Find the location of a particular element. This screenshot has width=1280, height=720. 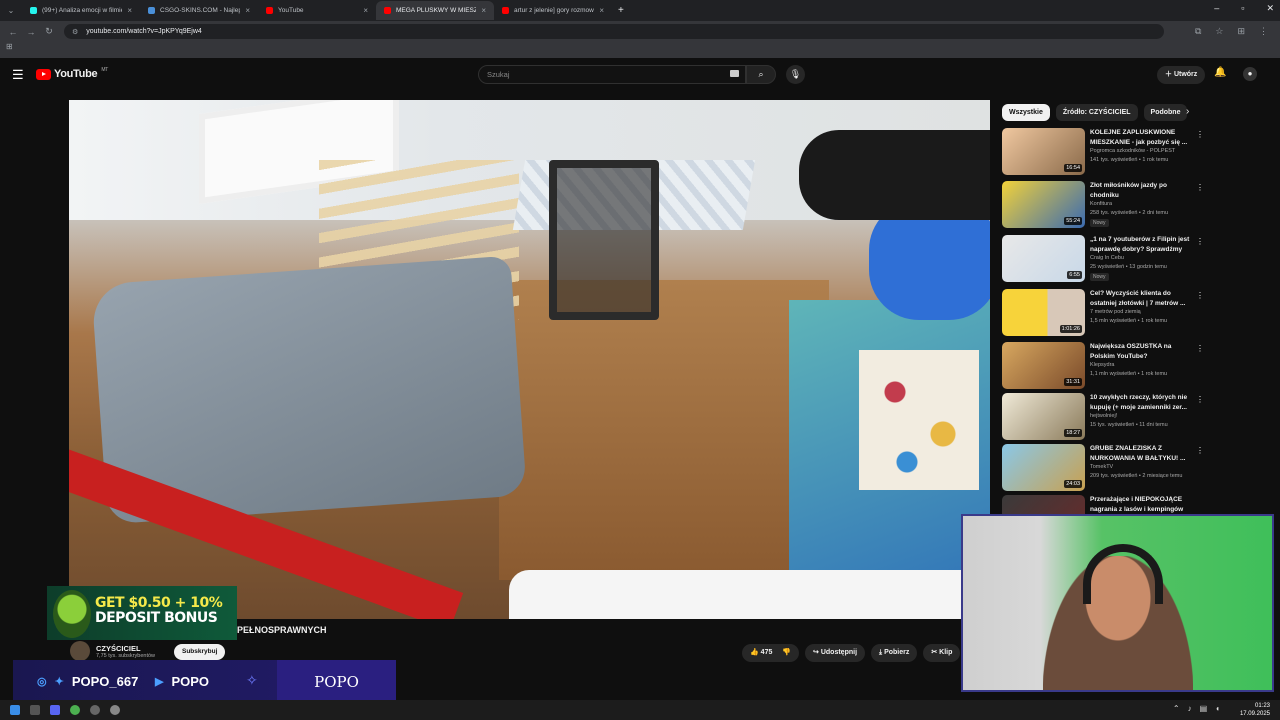

browser-tab: YouTube × is located at coordinates (317, 10).